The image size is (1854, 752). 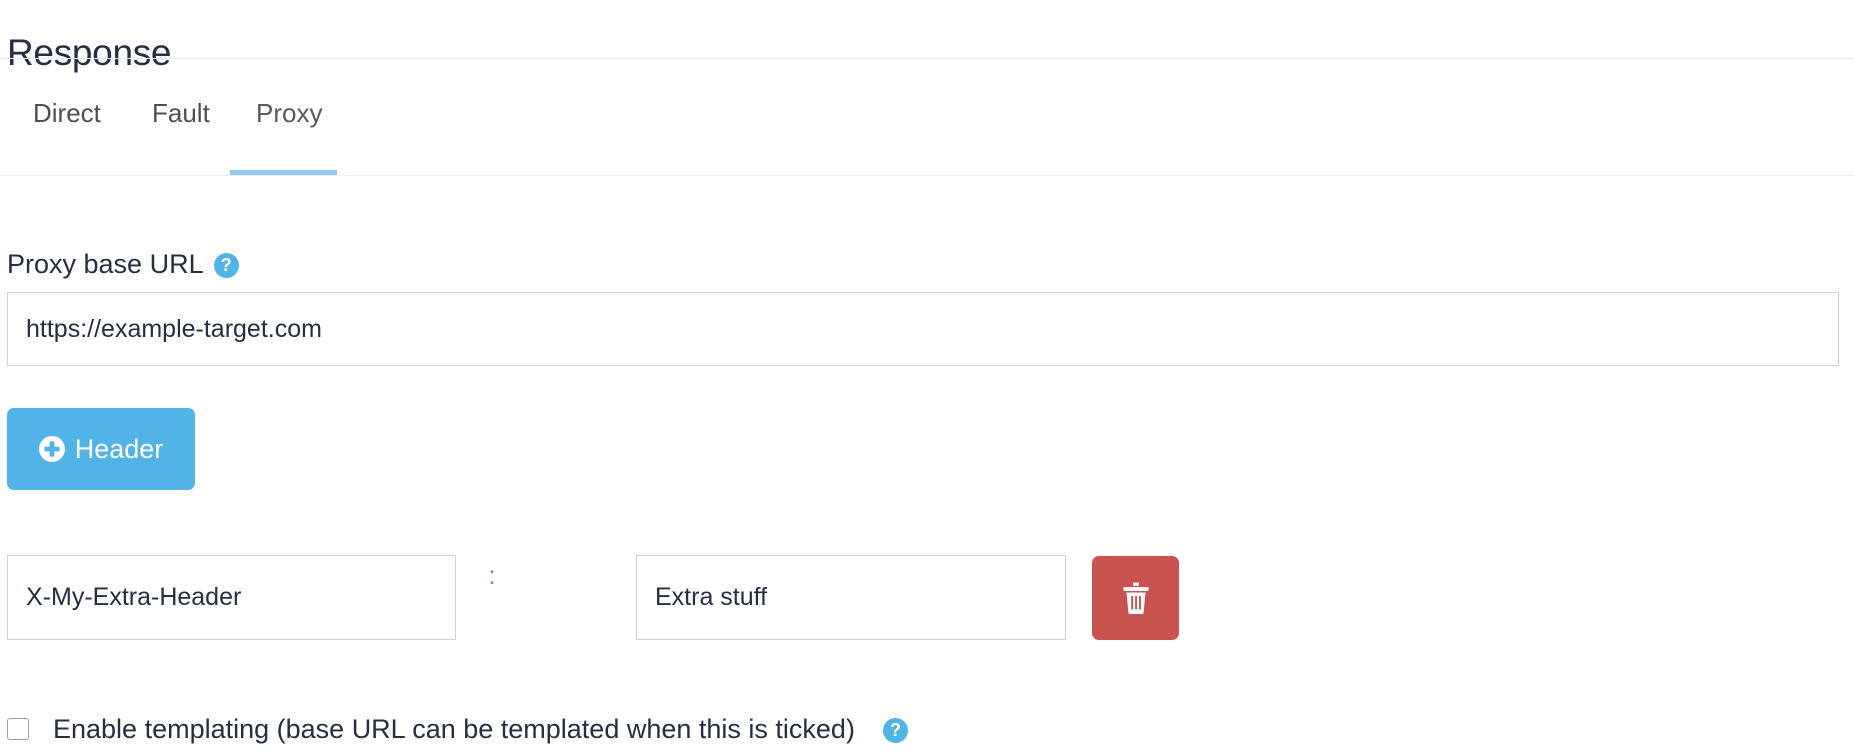 I want to click on trash-icon, so click(x=1136, y=598).